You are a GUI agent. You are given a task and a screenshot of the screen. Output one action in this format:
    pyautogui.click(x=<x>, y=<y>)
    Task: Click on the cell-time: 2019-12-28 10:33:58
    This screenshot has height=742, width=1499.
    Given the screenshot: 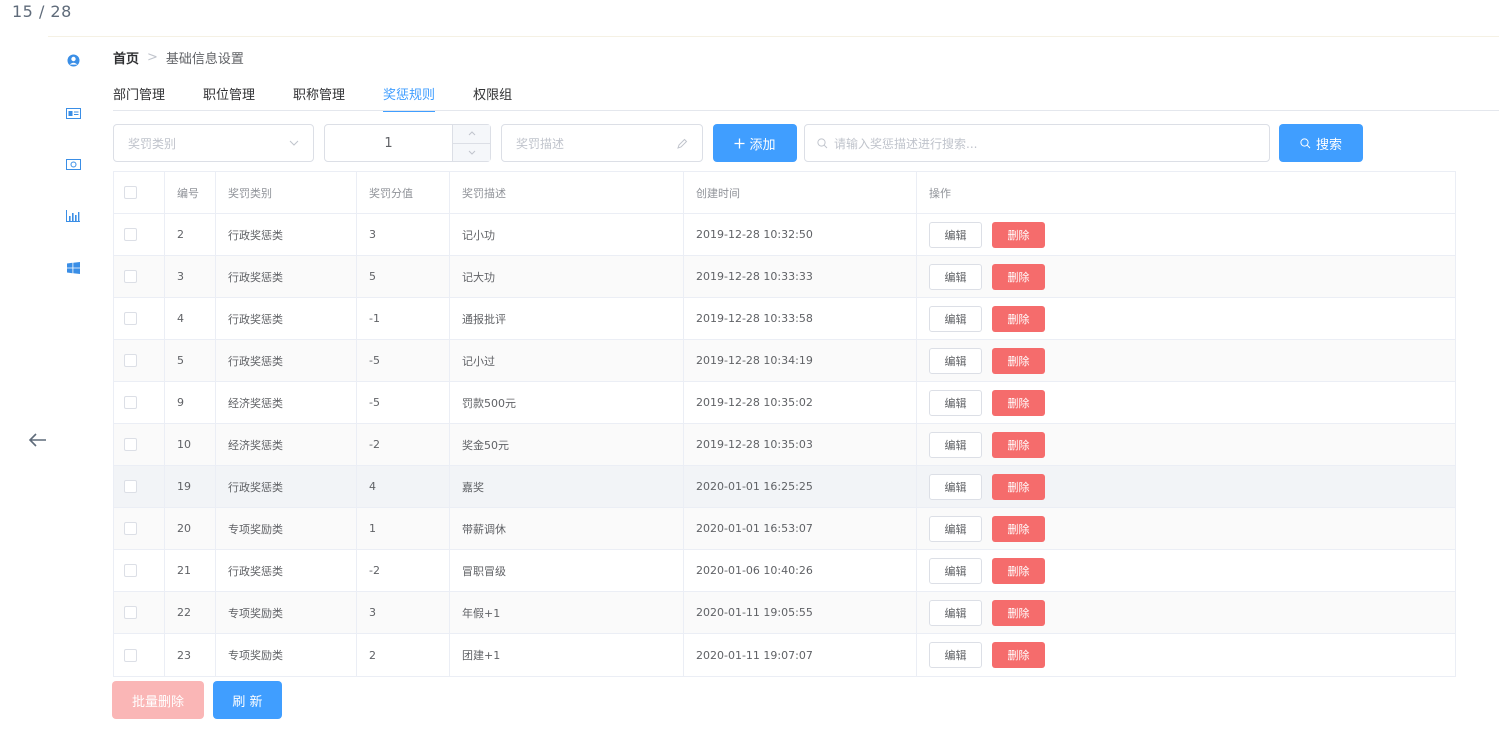 What is the action you would take?
    pyautogui.click(x=800, y=318)
    